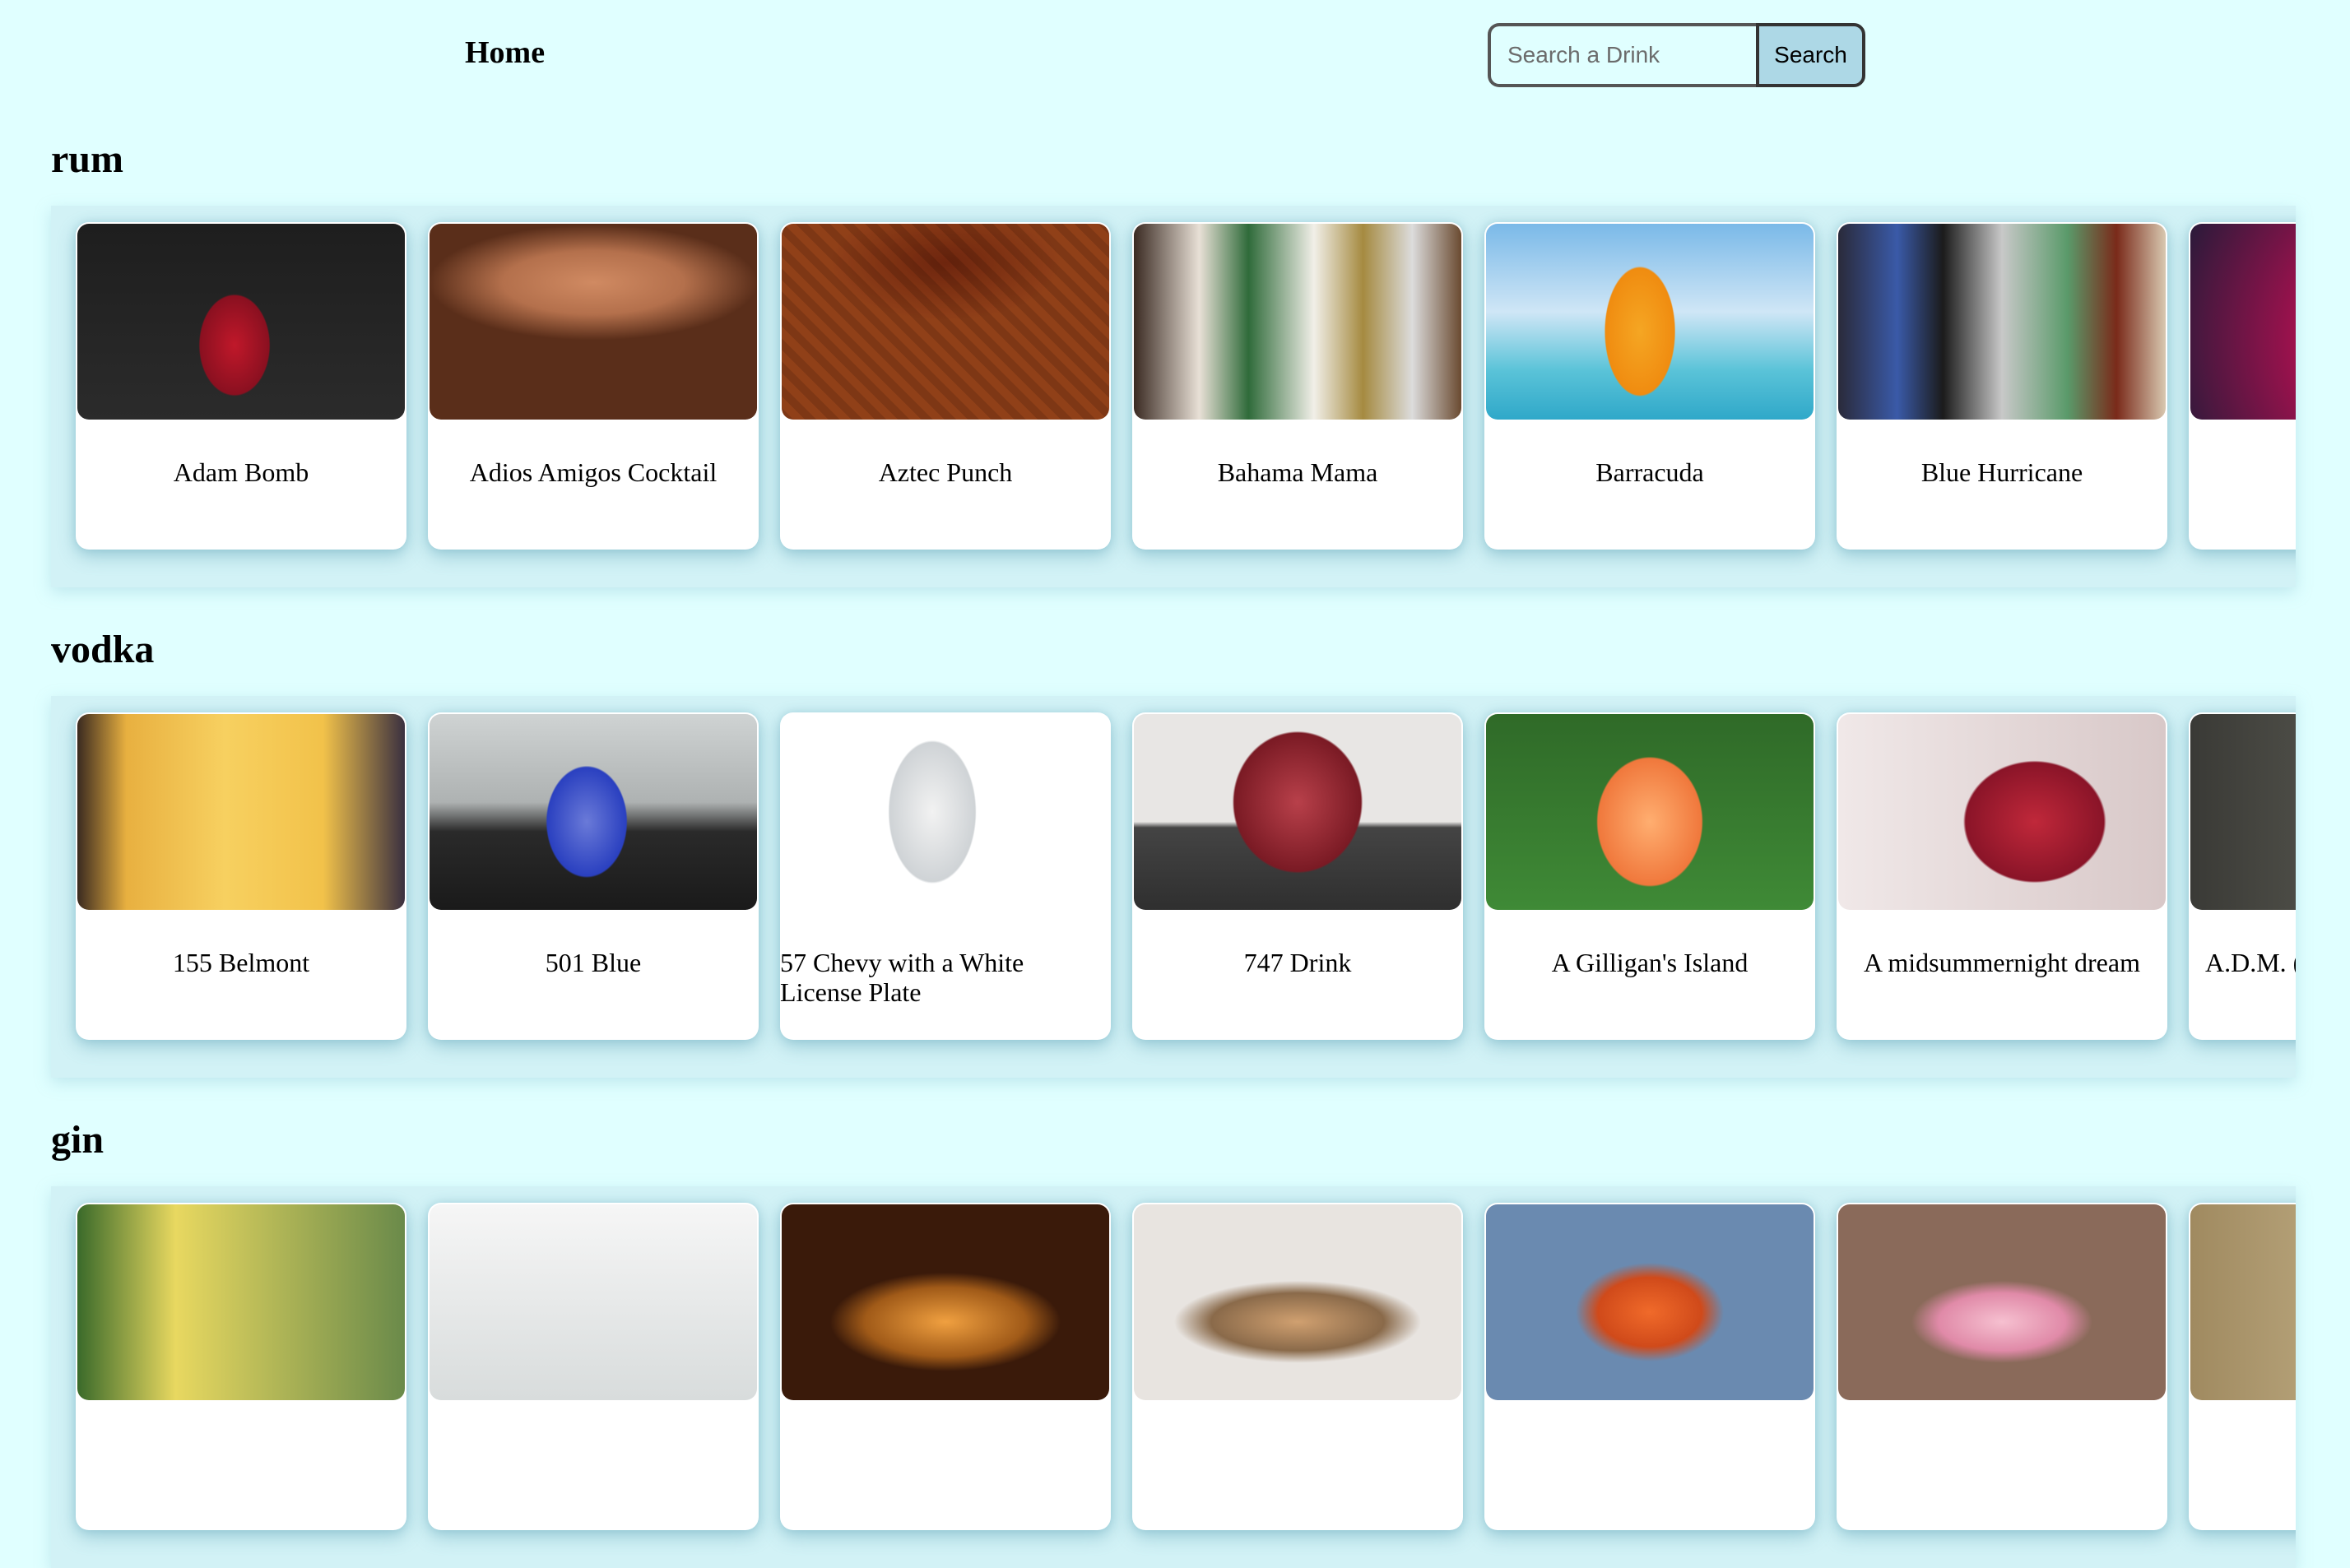 This screenshot has height=1568, width=2350. What do you see at coordinates (103, 649) in the screenshot?
I see `section-title: vodka` at bounding box center [103, 649].